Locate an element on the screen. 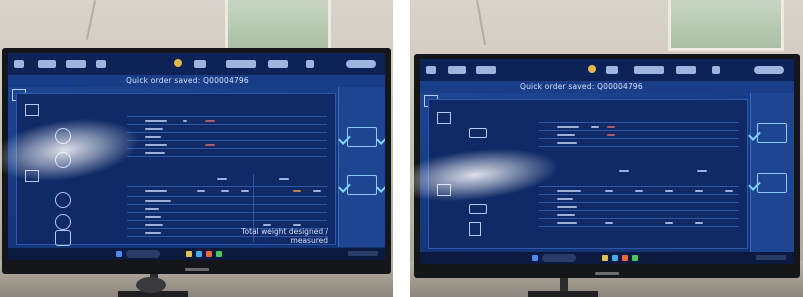  total-weight-label: Total weight designed / is located at coordinates (284, 231).